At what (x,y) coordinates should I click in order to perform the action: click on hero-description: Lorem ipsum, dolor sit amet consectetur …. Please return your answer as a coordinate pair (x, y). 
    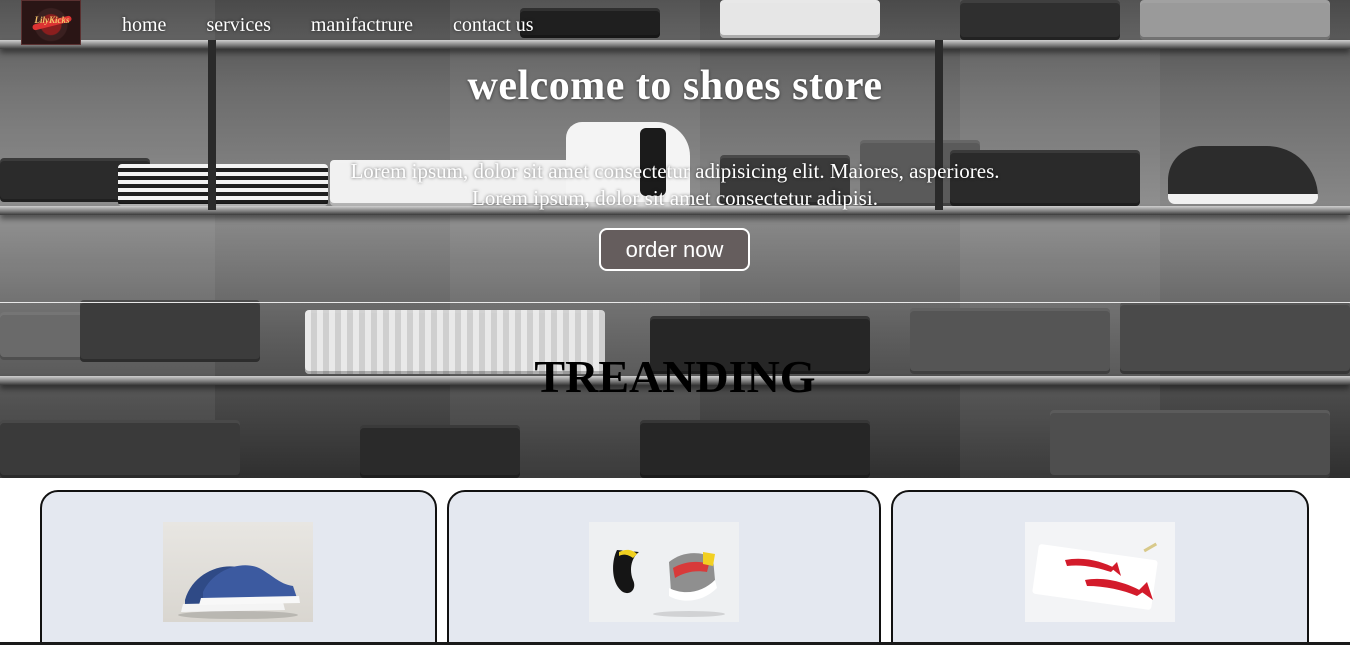
    Looking at the image, I should click on (675, 185).